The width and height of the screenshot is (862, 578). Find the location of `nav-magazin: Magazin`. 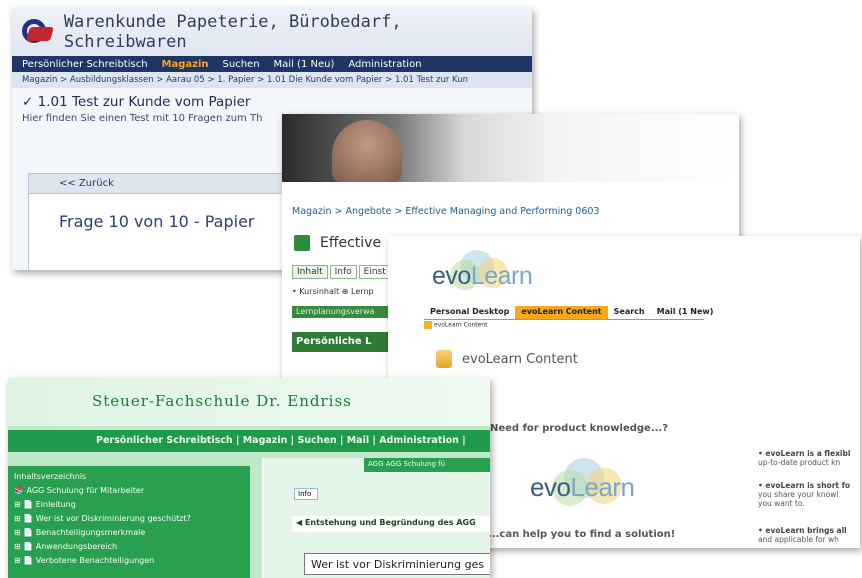

nav-magazin: Magazin is located at coordinates (185, 64).